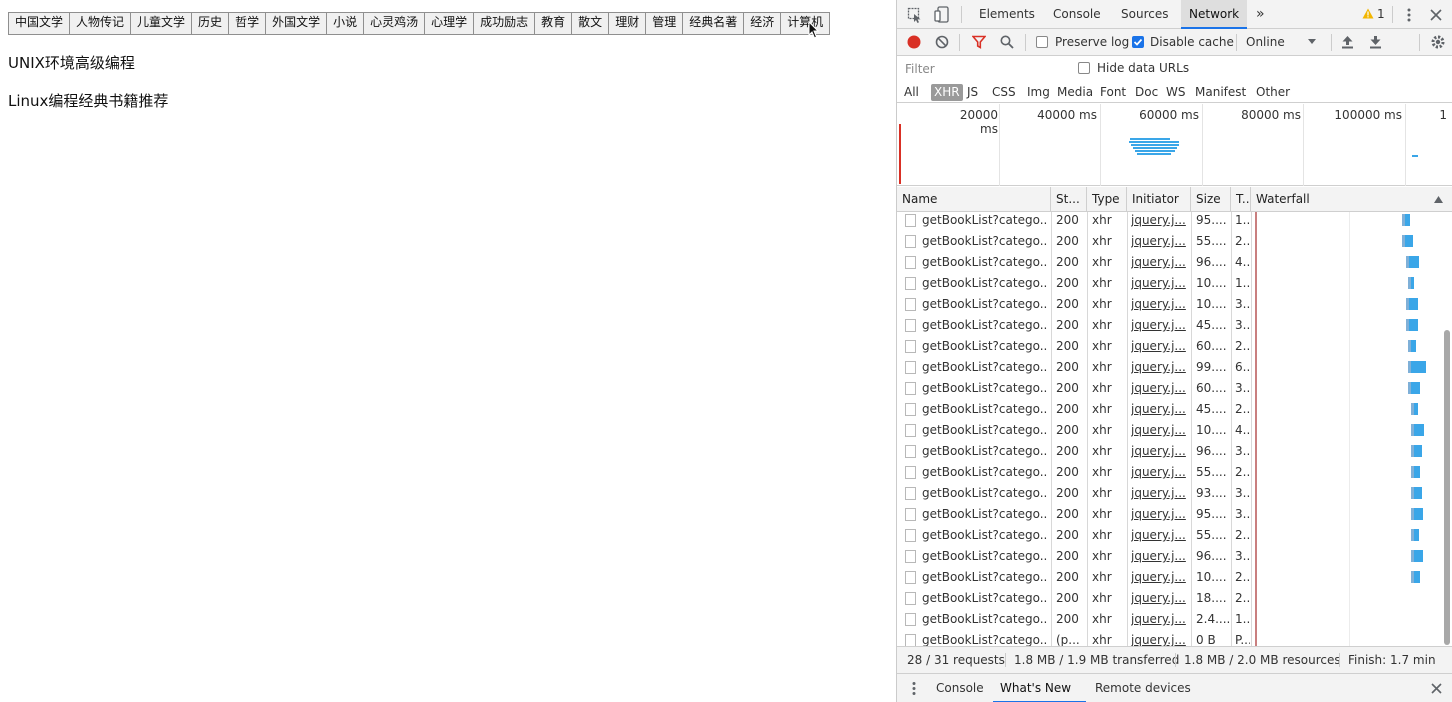 The height and width of the screenshot is (702, 1452). Describe the element at coordinates (942, 14) in the screenshot. I see `device-toolbar-icon` at that location.